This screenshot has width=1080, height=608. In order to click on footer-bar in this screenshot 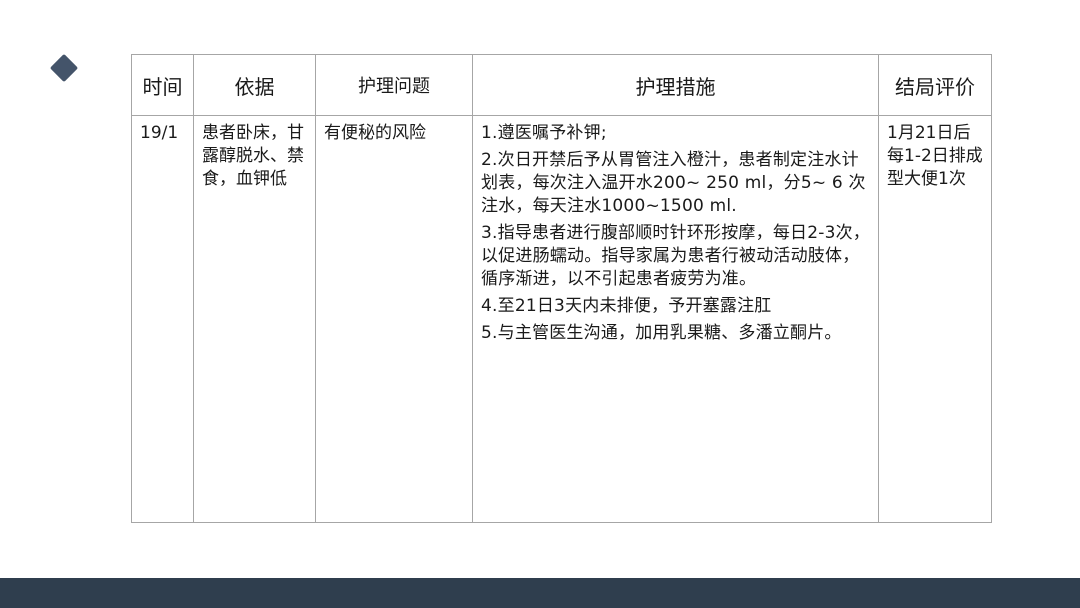, I will do `click(540, 593)`.